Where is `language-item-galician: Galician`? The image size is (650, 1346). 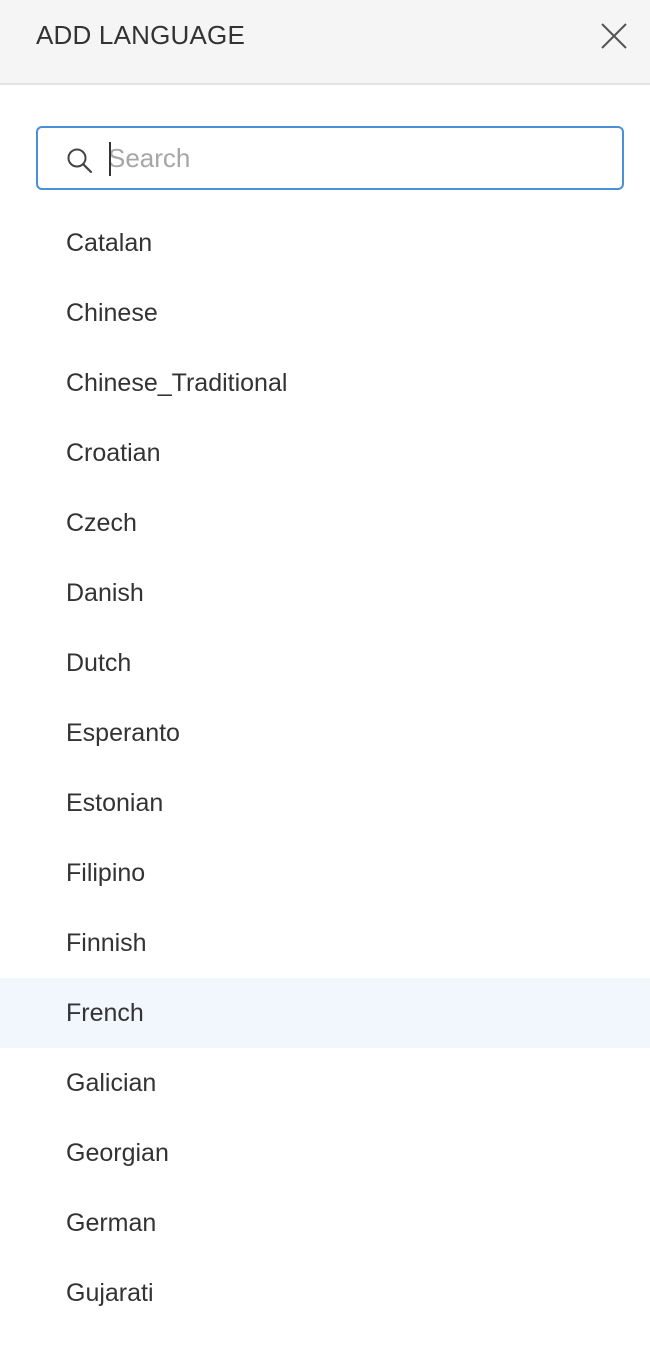
language-item-galician: Galician is located at coordinates (325, 1083).